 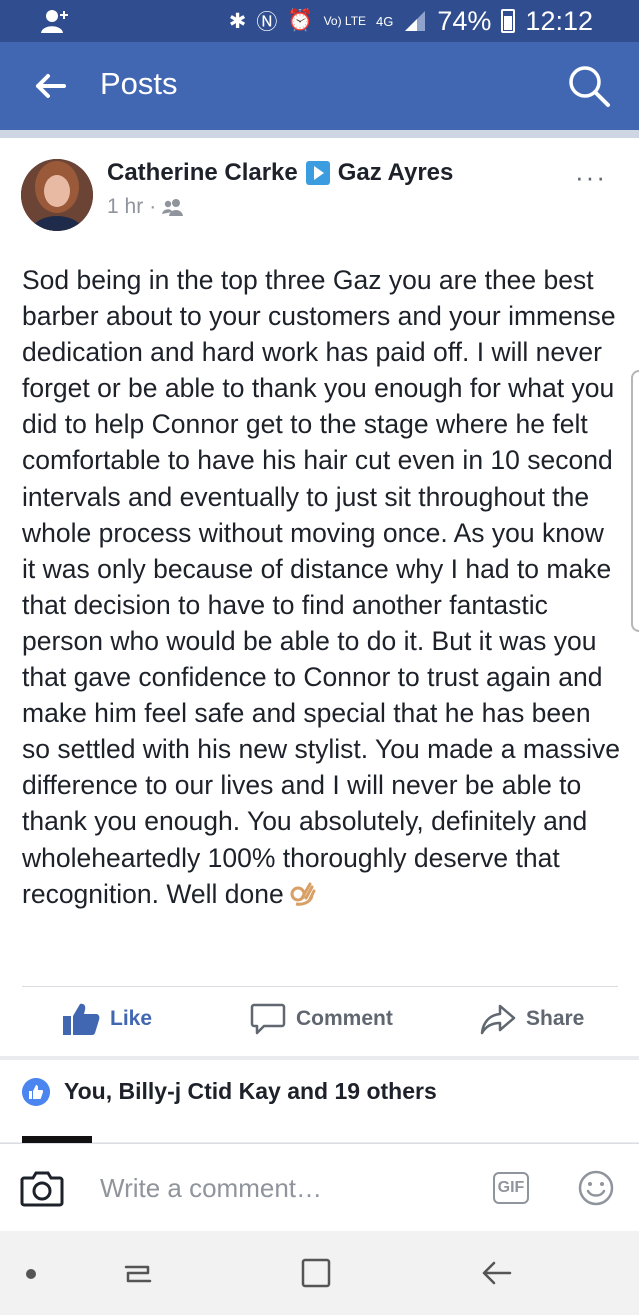 What do you see at coordinates (589, 86) in the screenshot?
I see `search-icon` at bounding box center [589, 86].